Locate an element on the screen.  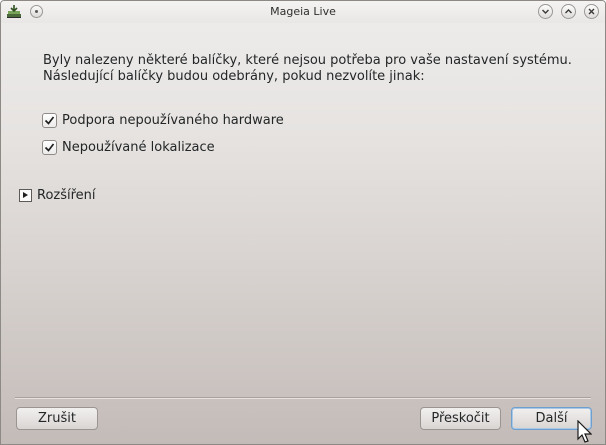
close-icon is located at coordinates (591, 11).